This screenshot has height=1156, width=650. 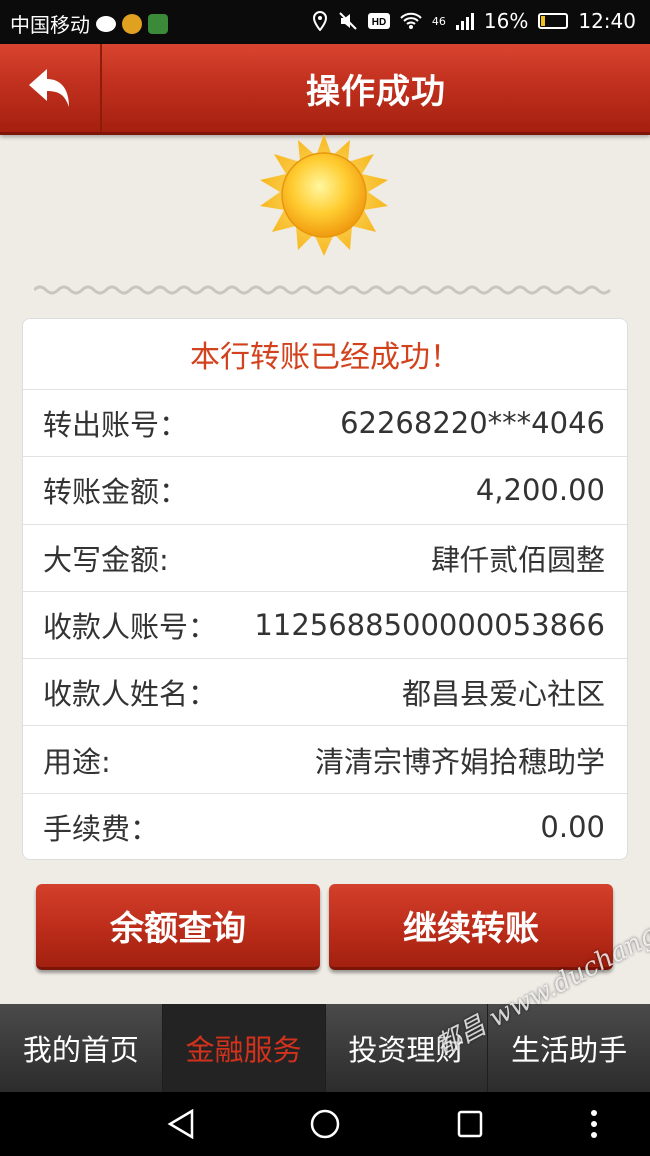 What do you see at coordinates (106, 559) in the screenshot?
I see `row-label: 大写金额:` at bounding box center [106, 559].